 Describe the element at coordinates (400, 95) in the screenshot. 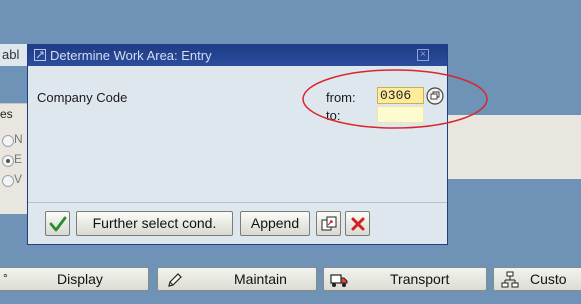

I see `company-code-from-input: 0306` at that location.